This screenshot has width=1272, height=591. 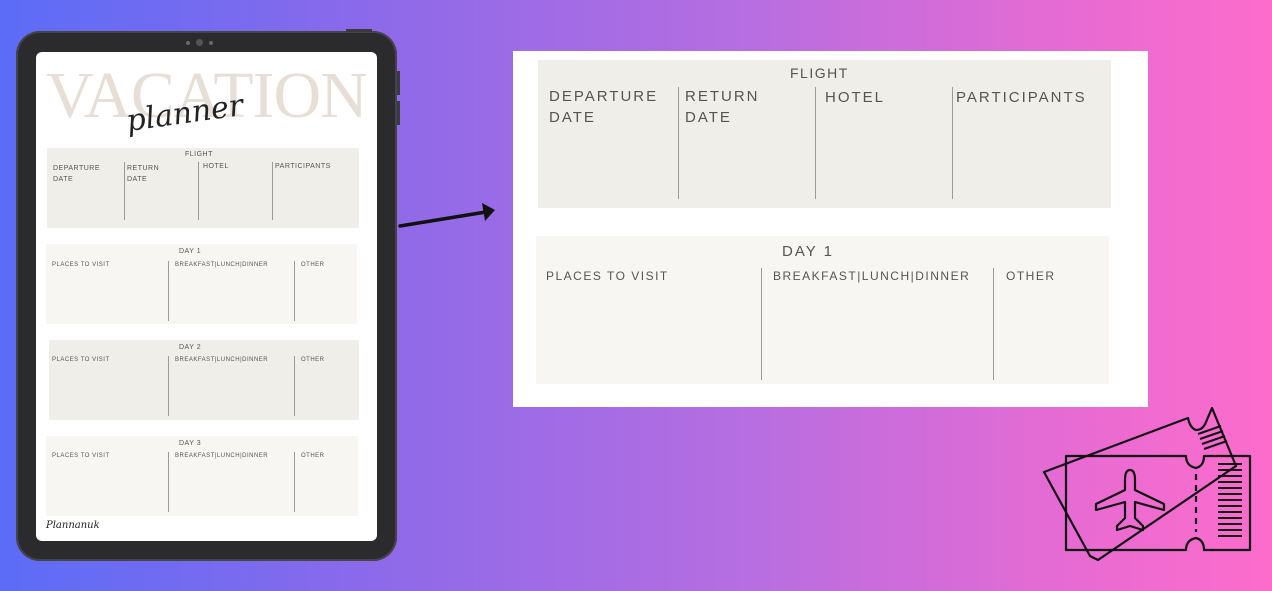 I want to click on zoom-participants-label: PARTICIPANTS, so click(x=1021, y=97).